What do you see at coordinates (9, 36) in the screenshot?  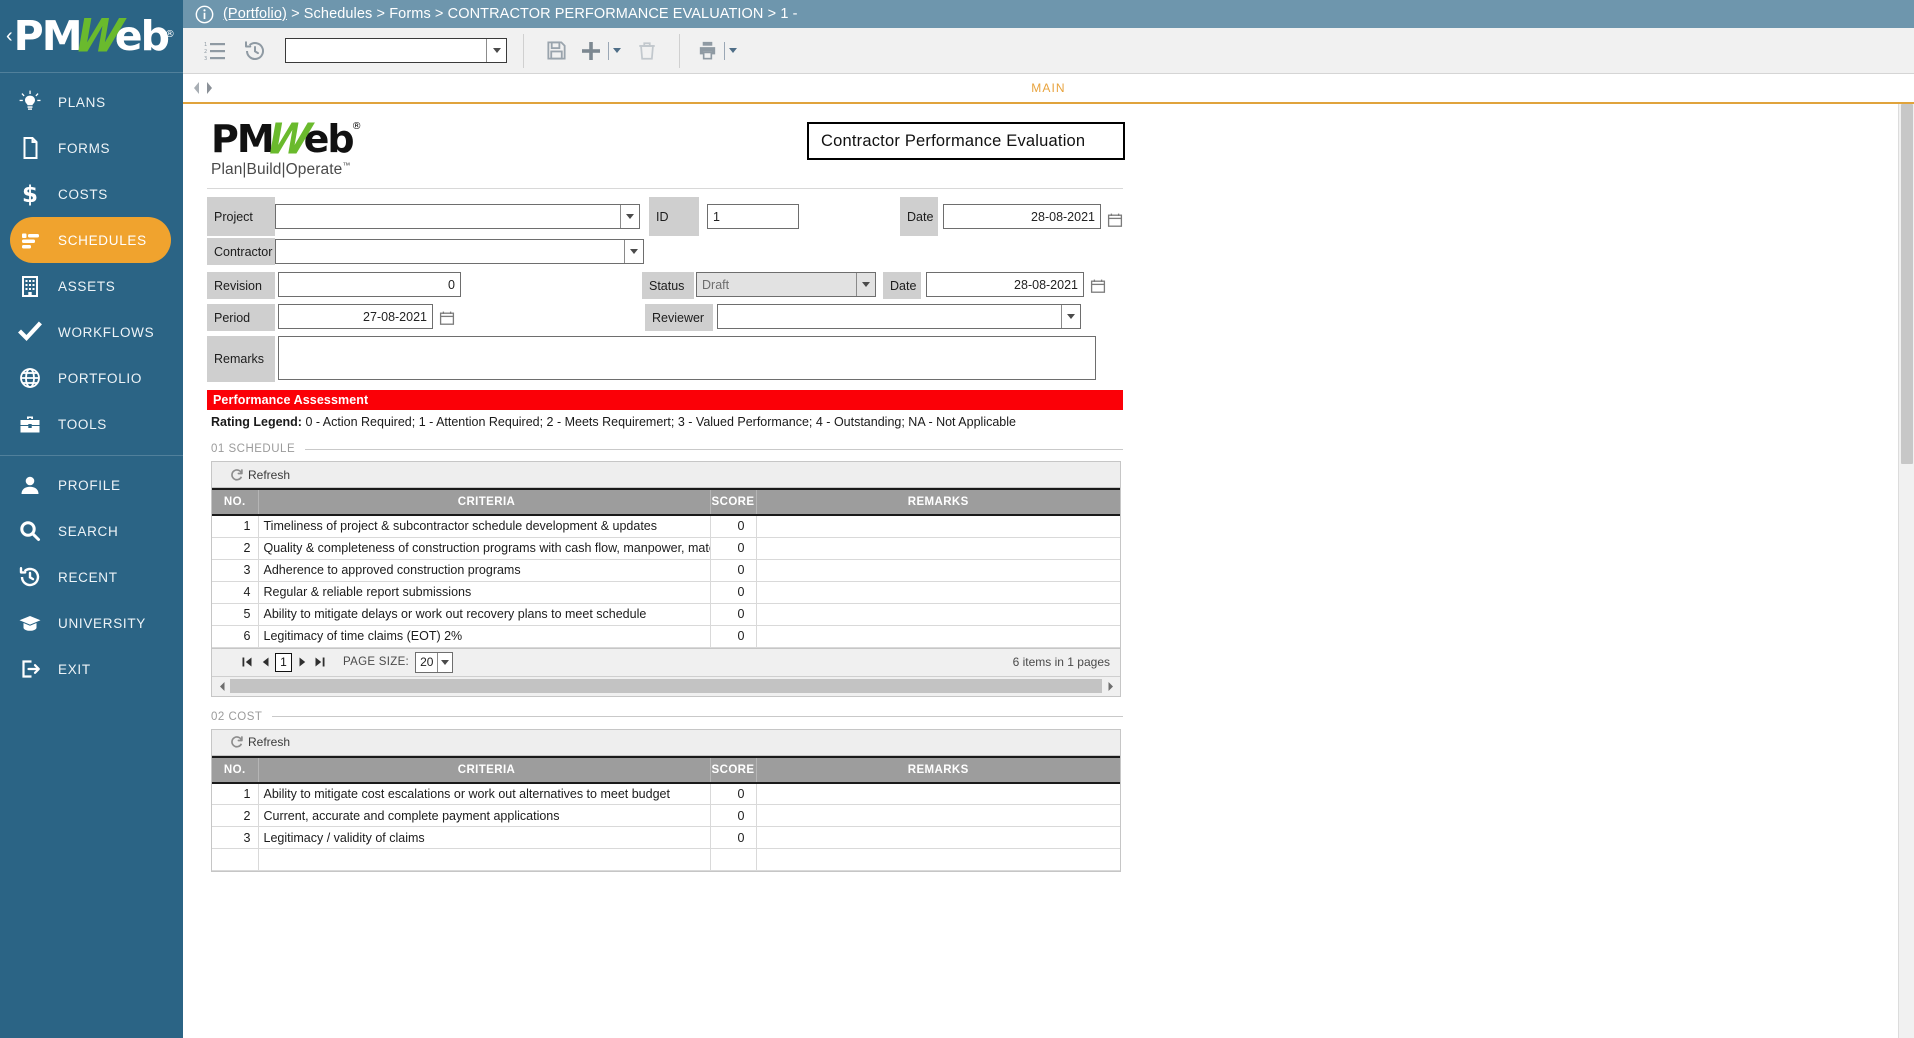 I see `sidebar-collapse-icon: ‹` at bounding box center [9, 36].